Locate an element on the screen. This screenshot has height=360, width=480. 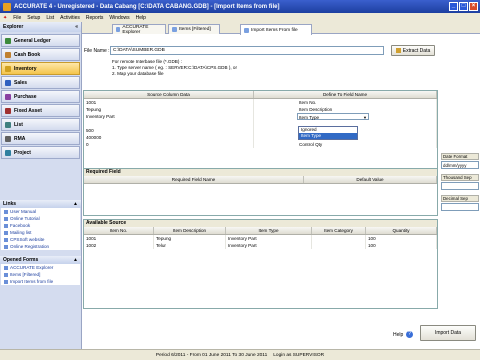
nav-list: List is located at coordinates (40, 124).